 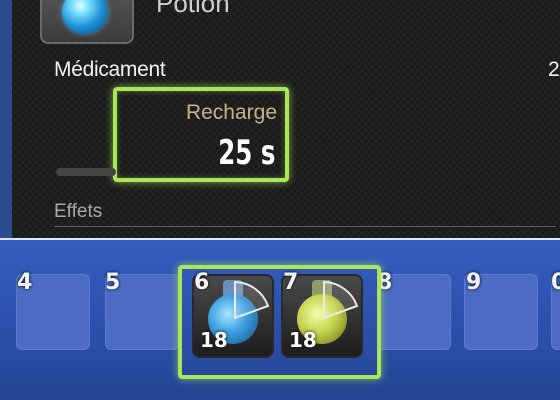 What do you see at coordinates (231, 112) in the screenshot?
I see `recast-label: Recharge` at bounding box center [231, 112].